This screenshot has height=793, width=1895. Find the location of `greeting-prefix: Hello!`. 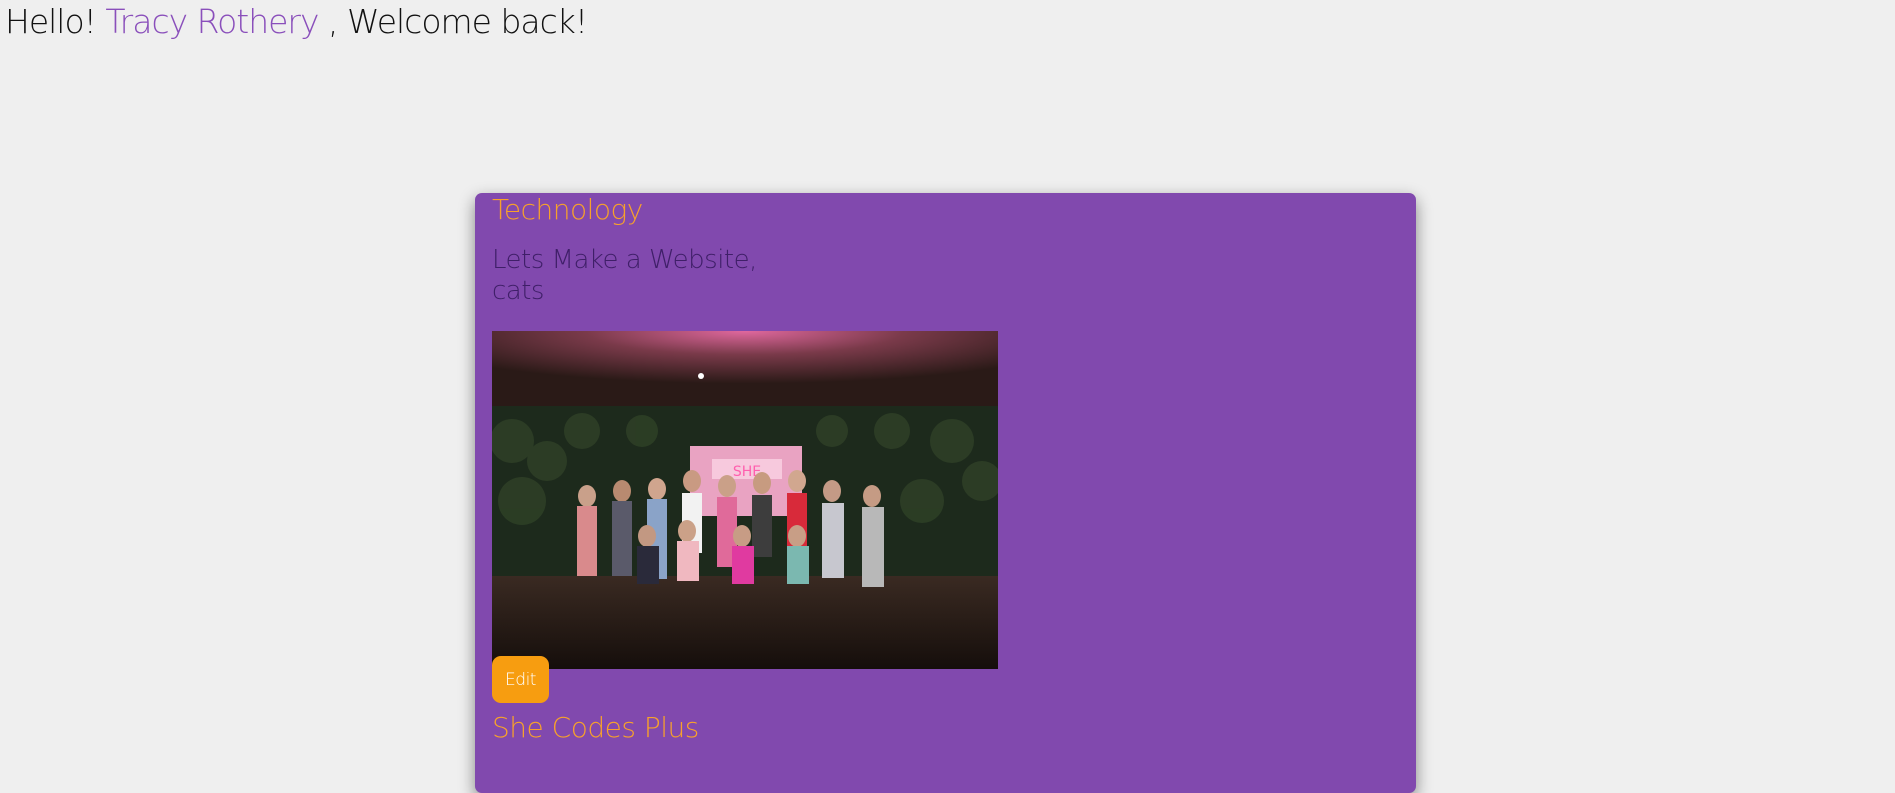

greeting-prefix: Hello! is located at coordinates (51, 21).